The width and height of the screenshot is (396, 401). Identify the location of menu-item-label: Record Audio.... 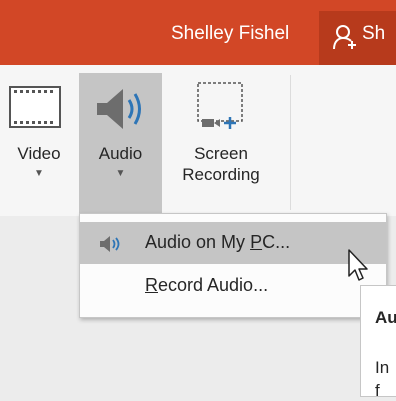
(207, 285).